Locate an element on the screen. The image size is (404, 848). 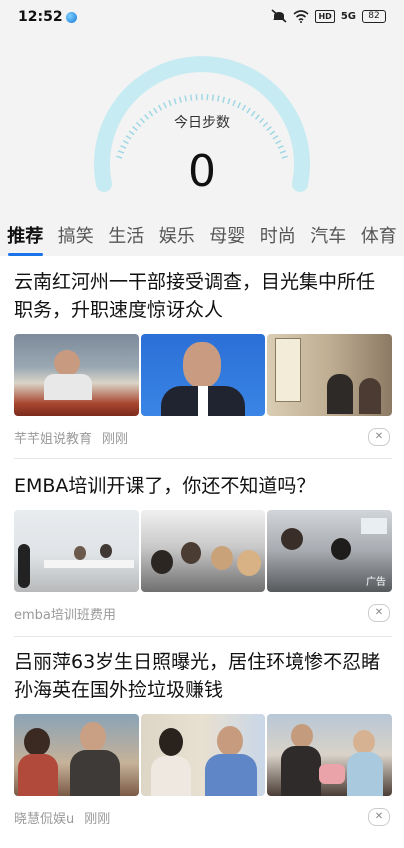
news-source: 晓慧侃娱u is located at coordinates (44, 817).